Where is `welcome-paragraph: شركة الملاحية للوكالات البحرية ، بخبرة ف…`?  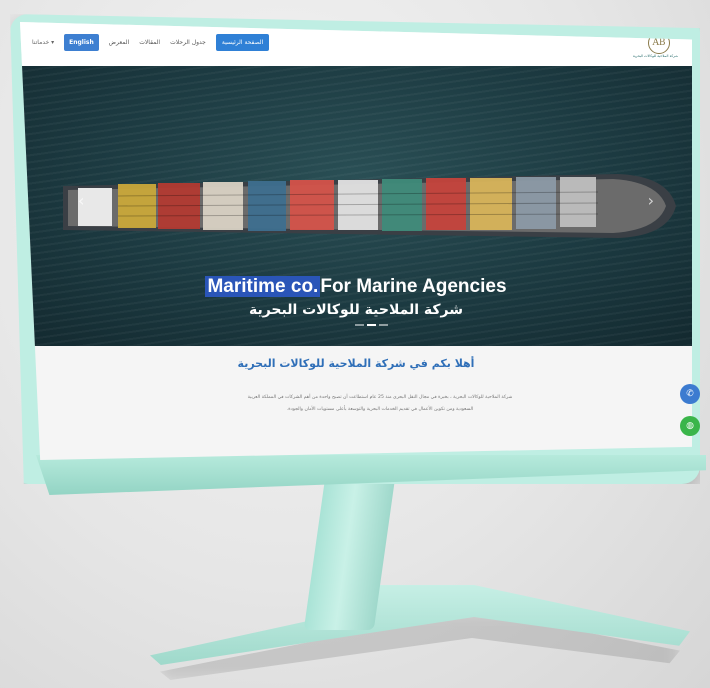
welcome-paragraph: شركة الملاحية للوكالات البحرية ، بخبرة ف… is located at coordinates (380, 403).